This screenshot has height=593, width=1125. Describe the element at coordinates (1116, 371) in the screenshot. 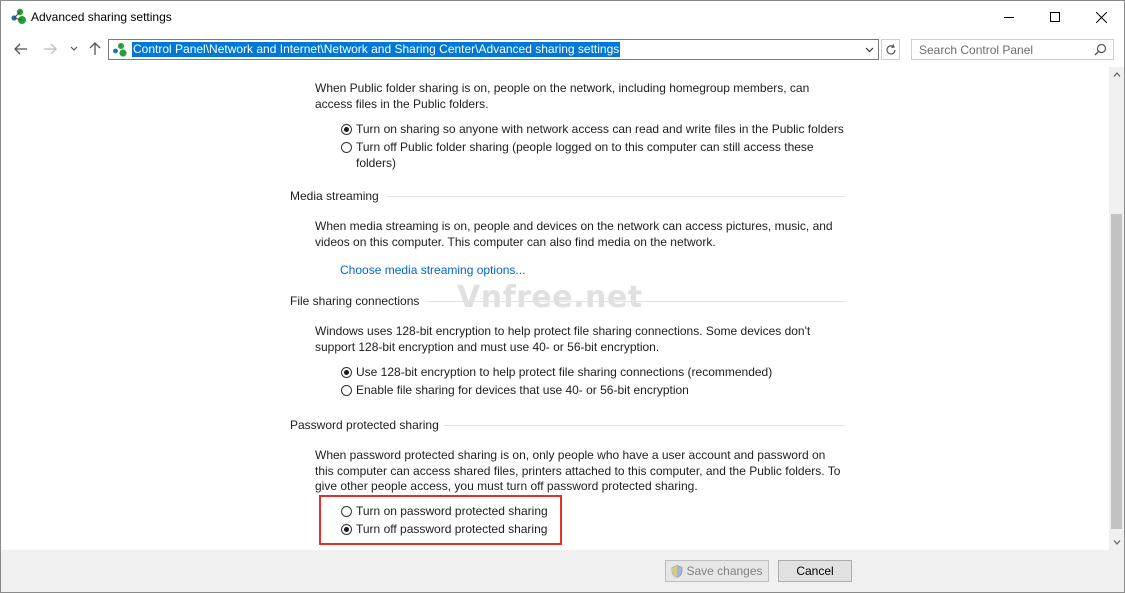

I see `scrollbar-thumb` at that location.